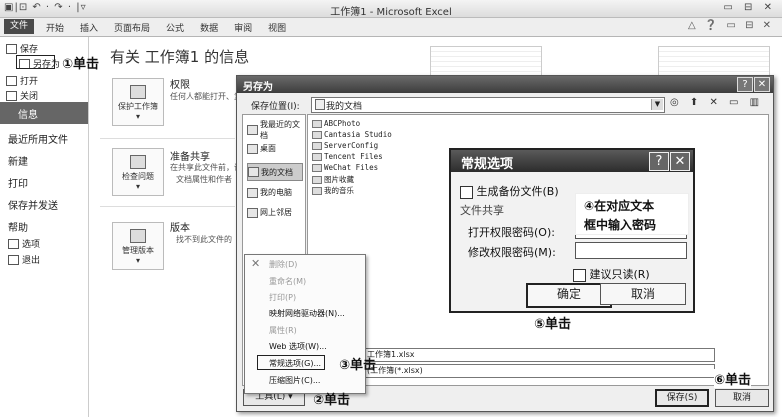 This screenshot has width=782, height=417. I want to click on inspect-icon, so click(138, 162).